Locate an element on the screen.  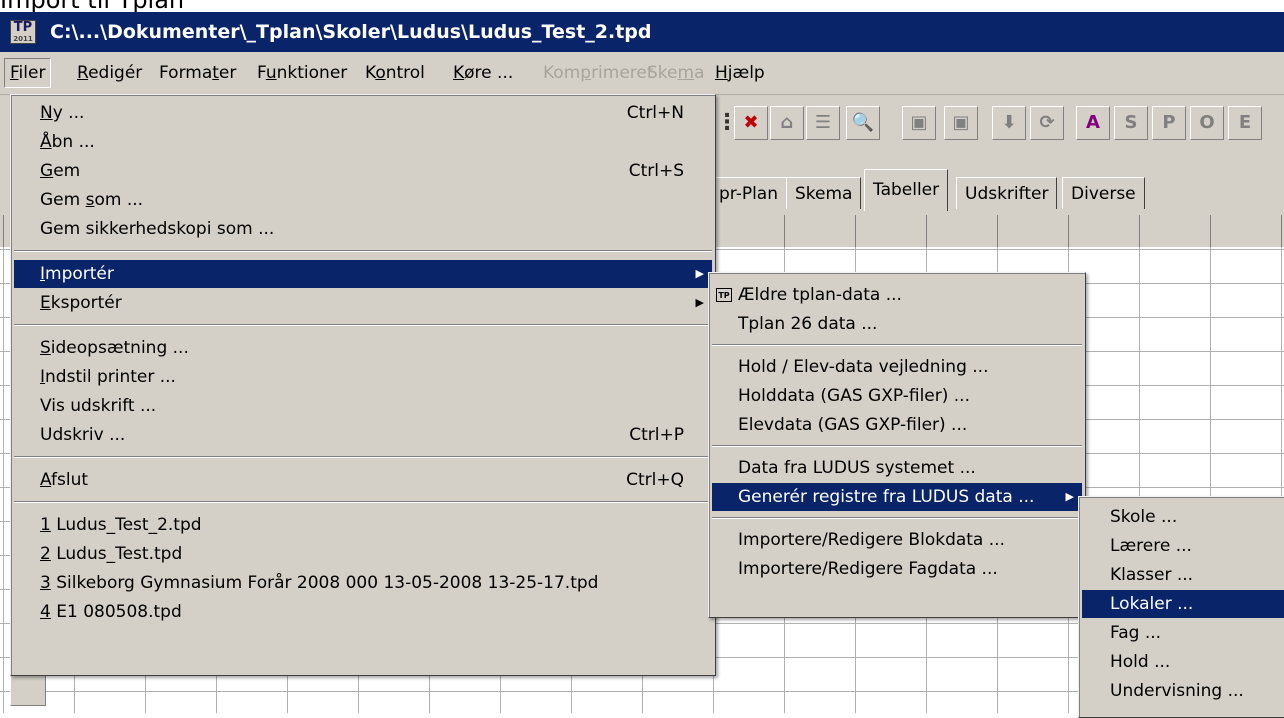
a-icon: A is located at coordinates (1093, 123).